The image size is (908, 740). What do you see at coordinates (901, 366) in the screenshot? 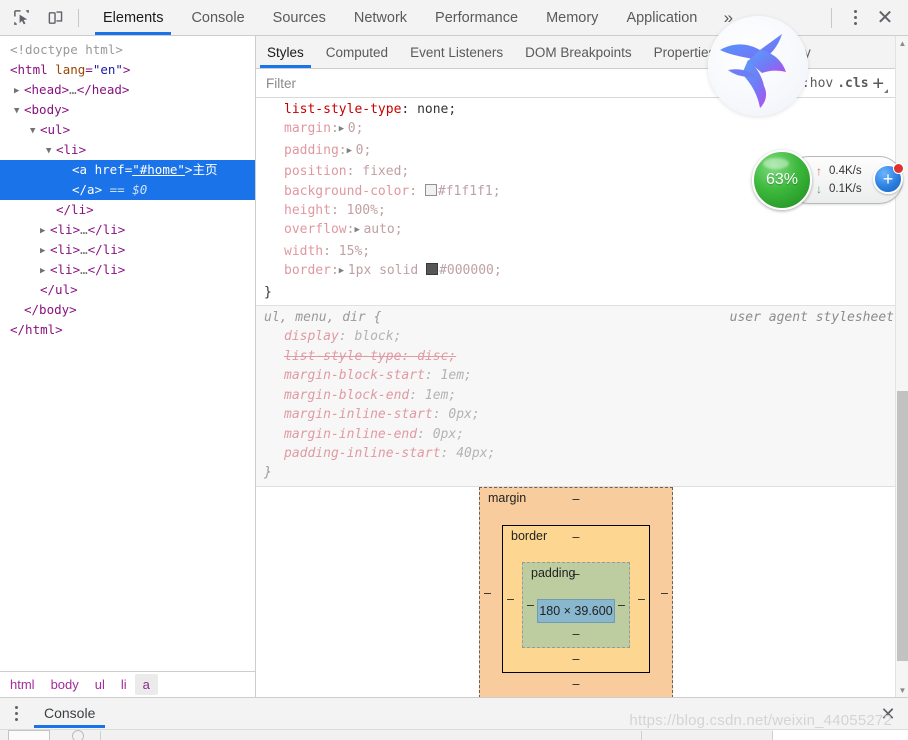
I see `styles-panel-scrollbar: ▲ ▼` at bounding box center [901, 366].